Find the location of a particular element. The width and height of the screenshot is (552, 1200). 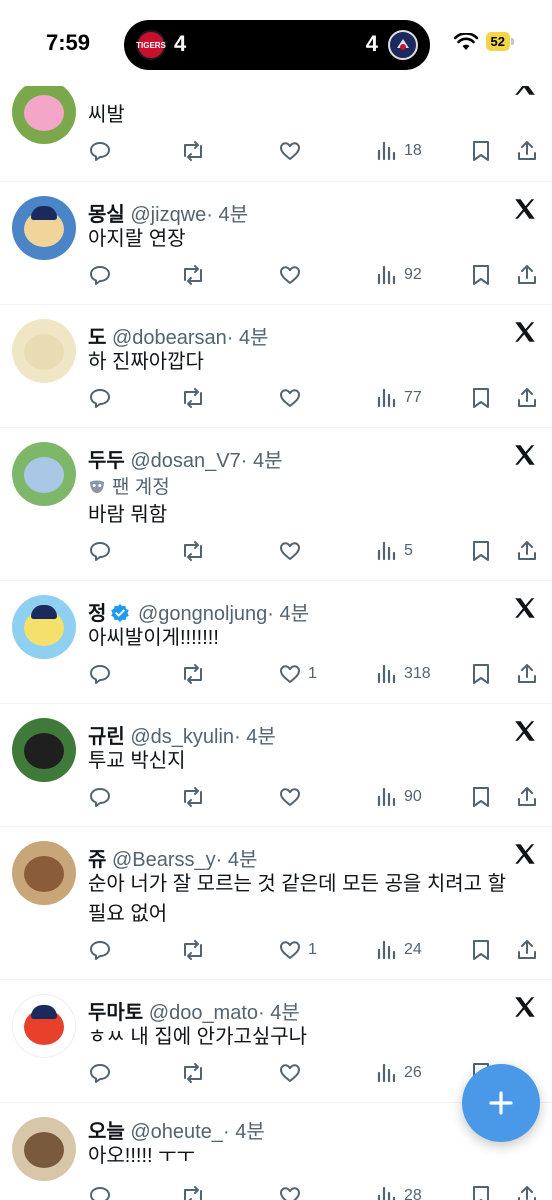

handle: @Bearss_y is located at coordinates (164, 860).